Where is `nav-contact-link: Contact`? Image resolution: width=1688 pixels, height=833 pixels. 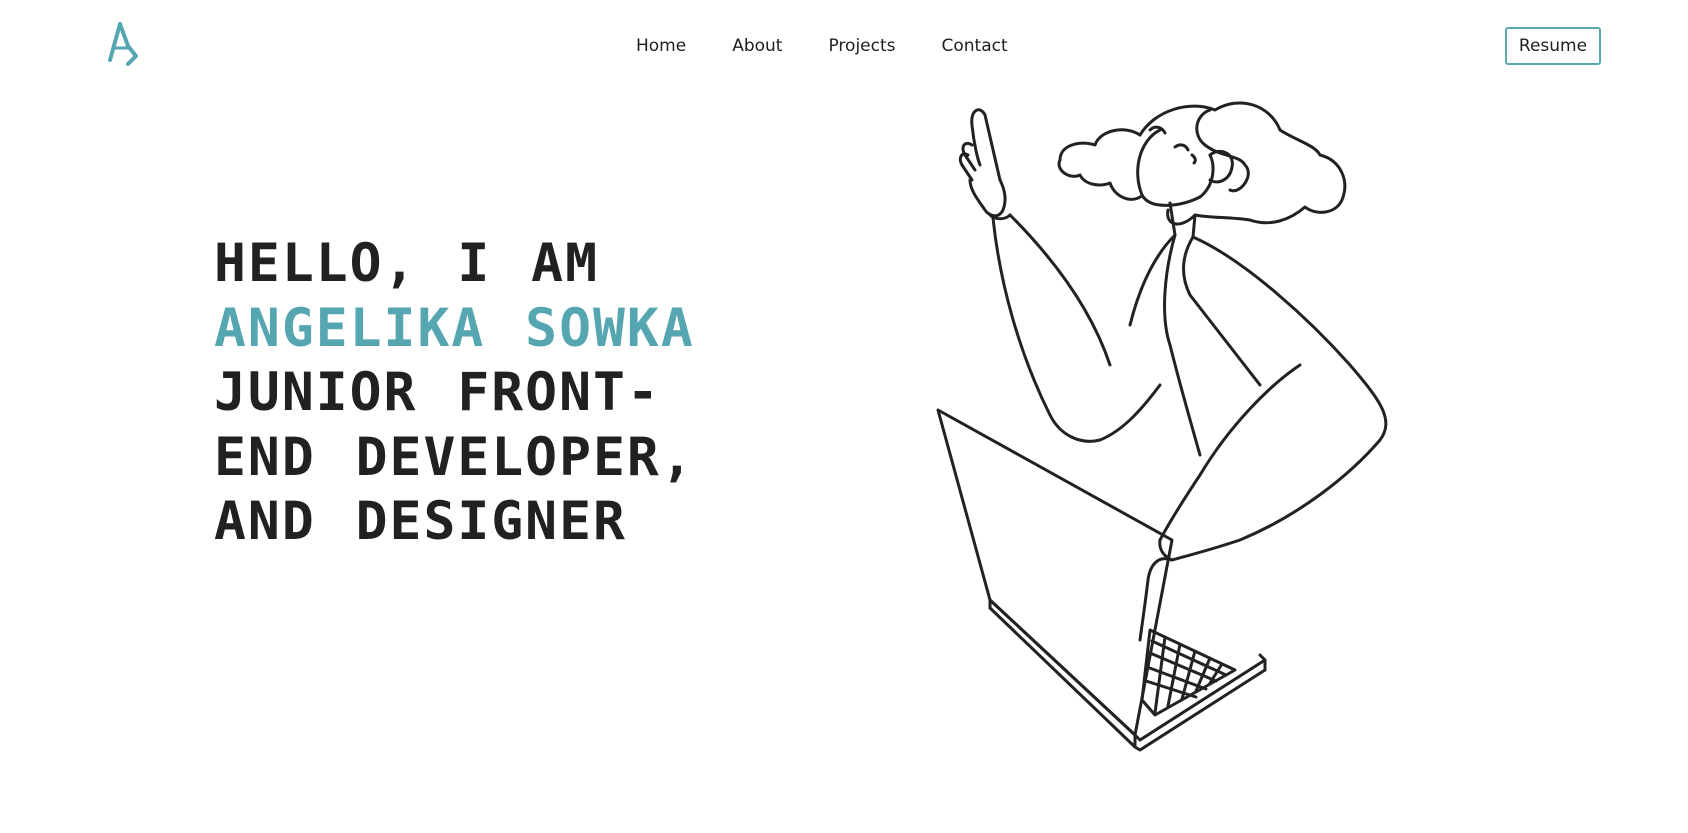 nav-contact-link: Contact is located at coordinates (975, 46).